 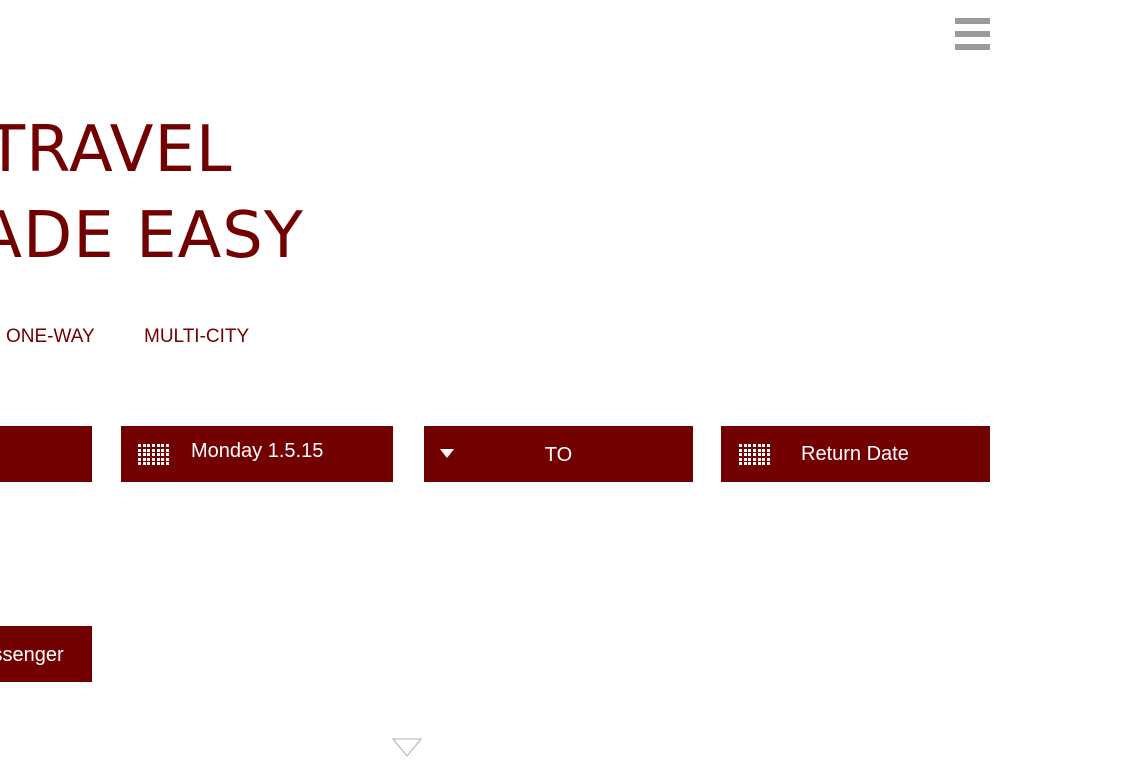 I want to click on chevron-down-outline-icon, so click(x=407, y=748).